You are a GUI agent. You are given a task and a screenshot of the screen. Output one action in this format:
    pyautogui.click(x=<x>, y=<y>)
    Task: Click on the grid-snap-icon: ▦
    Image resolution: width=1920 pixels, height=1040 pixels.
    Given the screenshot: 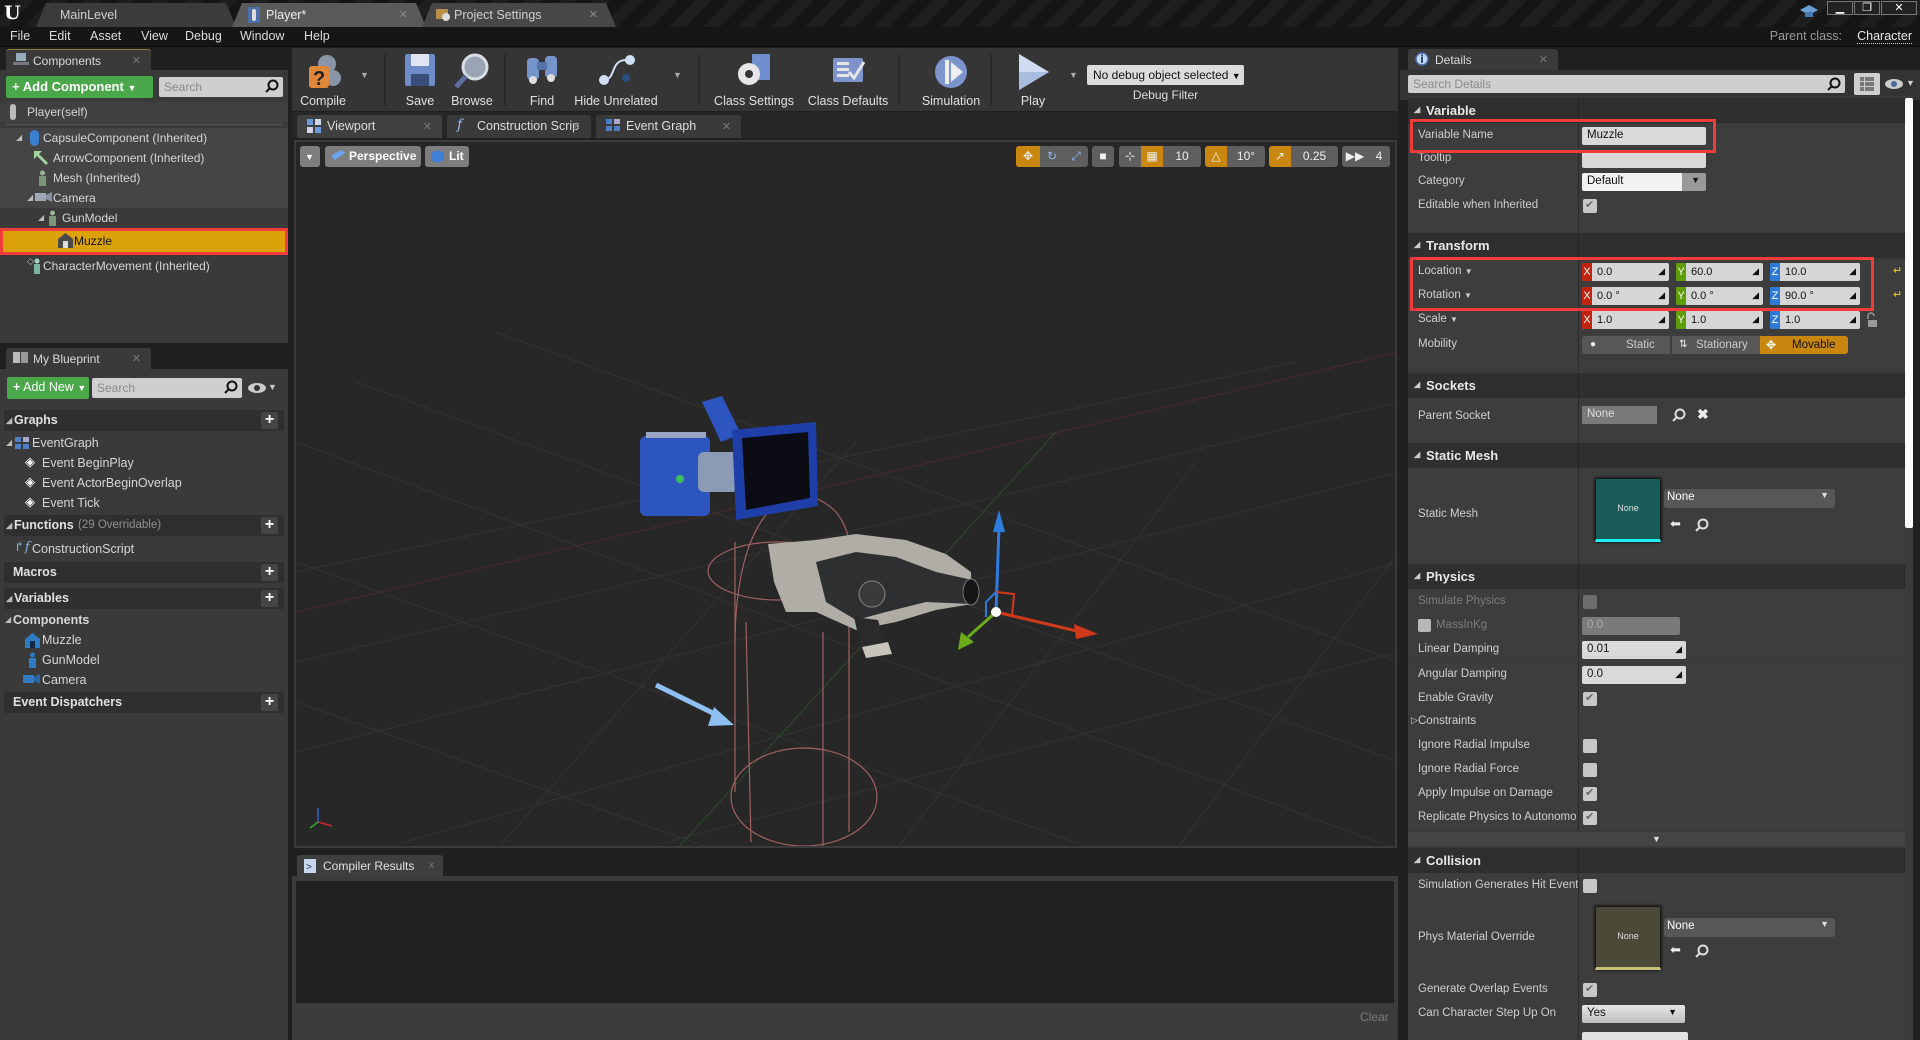 What is the action you would take?
    pyautogui.click(x=1152, y=156)
    